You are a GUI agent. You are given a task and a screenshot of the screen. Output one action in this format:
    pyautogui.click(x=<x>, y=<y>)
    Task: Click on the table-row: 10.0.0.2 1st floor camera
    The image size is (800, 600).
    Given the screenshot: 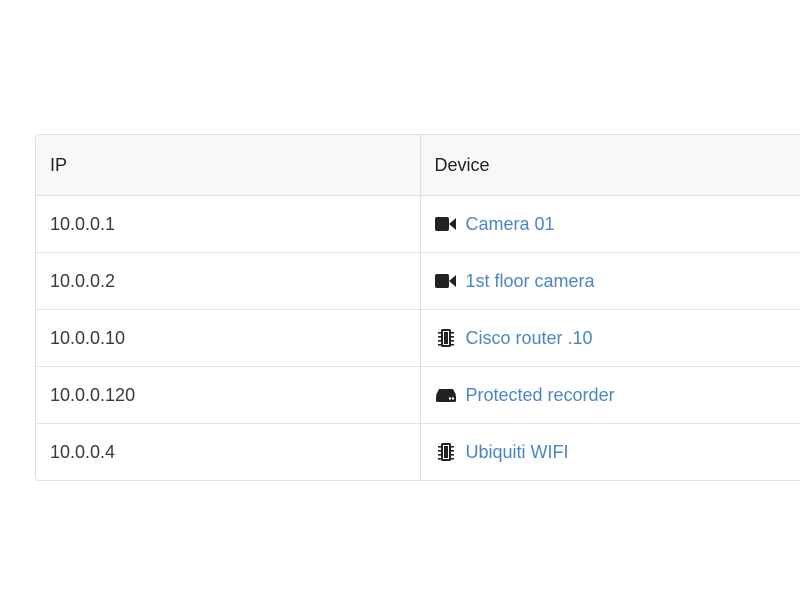 What is the action you would take?
    pyautogui.click(x=418, y=281)
    